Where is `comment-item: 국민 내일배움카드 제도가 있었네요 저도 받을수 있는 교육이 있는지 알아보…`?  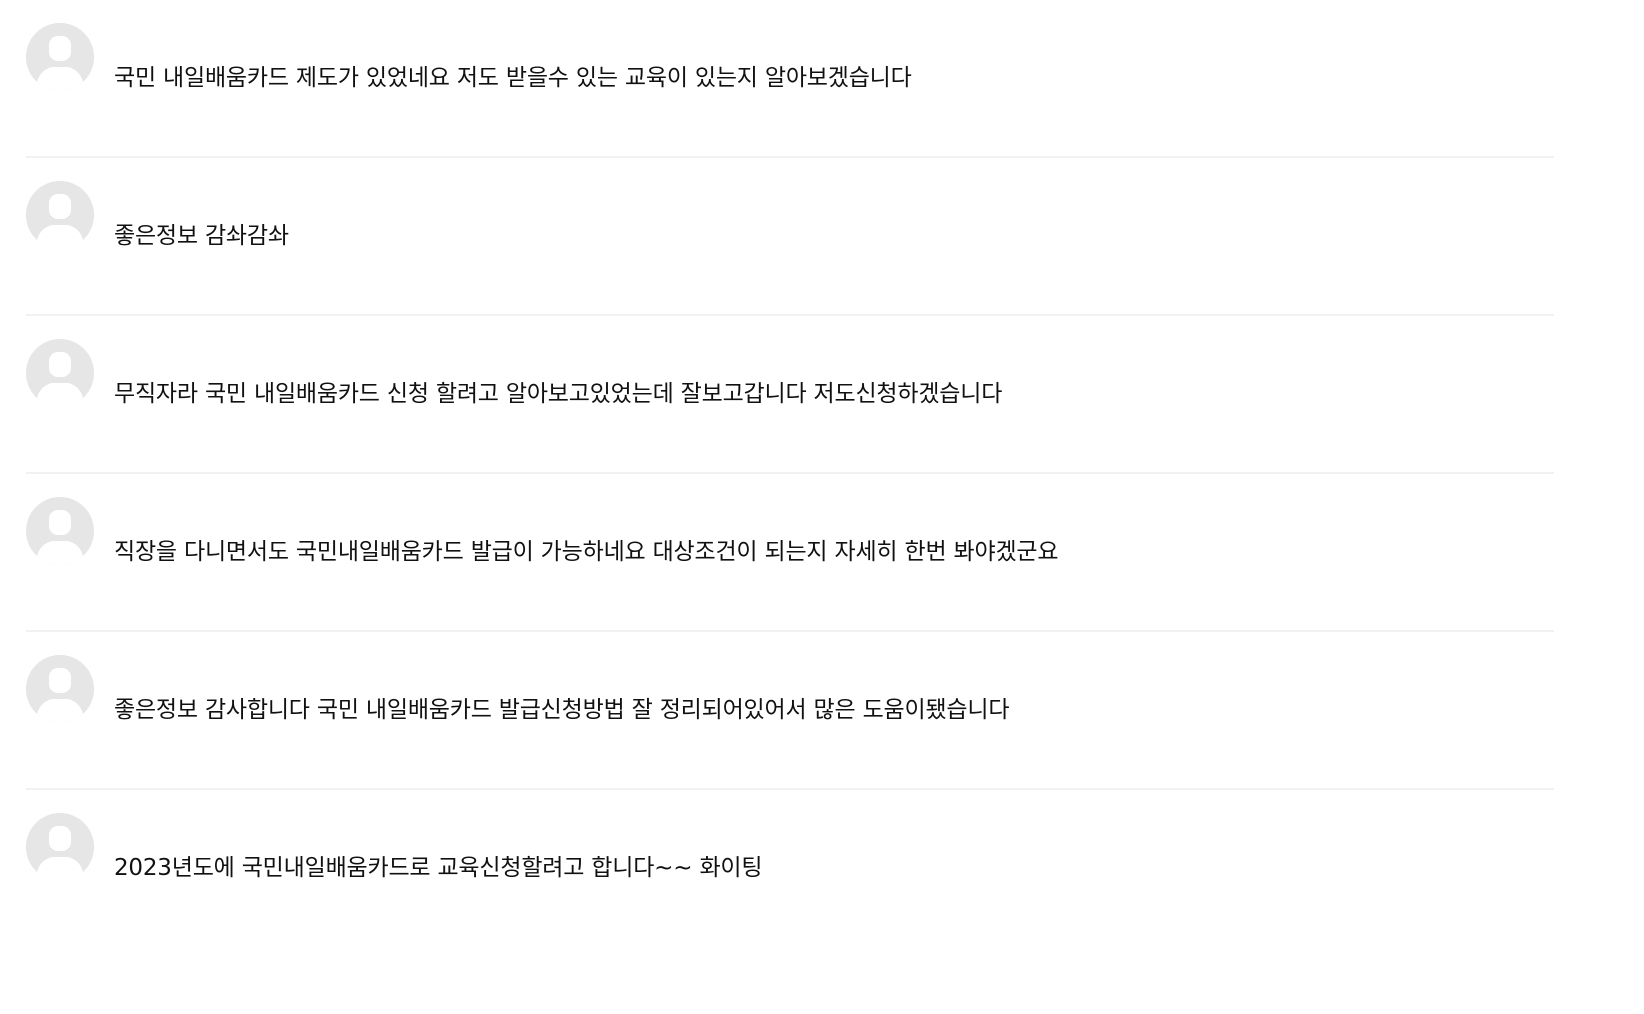
comment-item: 국민 내일배움카드 제도가 있었네요 저도 받을수 있는 교육이 있는지 알아보… is located at coordinates (790, 79).